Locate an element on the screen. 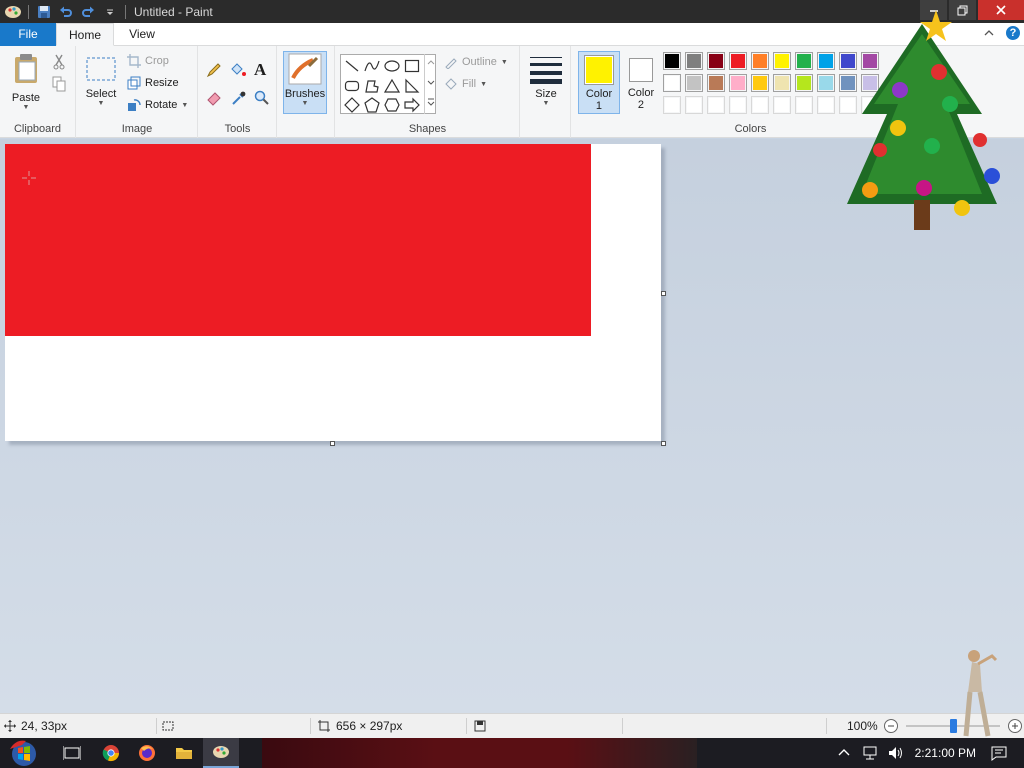 The height and width of the screenshot is (768, 1024). windows-start-icon is located at coordinates (23, 753).